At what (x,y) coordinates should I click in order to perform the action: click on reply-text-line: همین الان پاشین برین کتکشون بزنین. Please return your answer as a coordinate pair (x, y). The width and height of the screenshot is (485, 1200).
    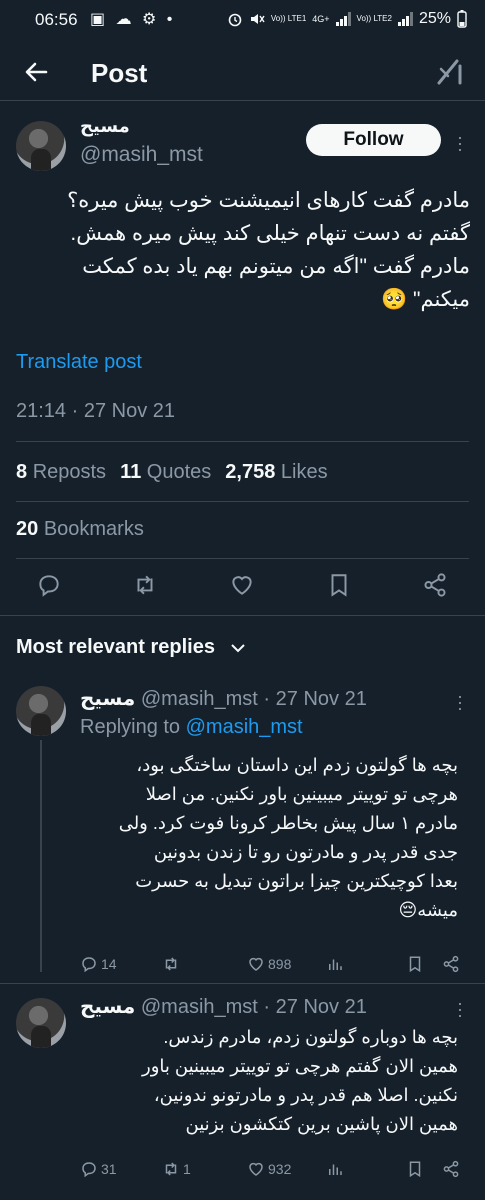
    Looking at the image, I should click on (322, 1124).